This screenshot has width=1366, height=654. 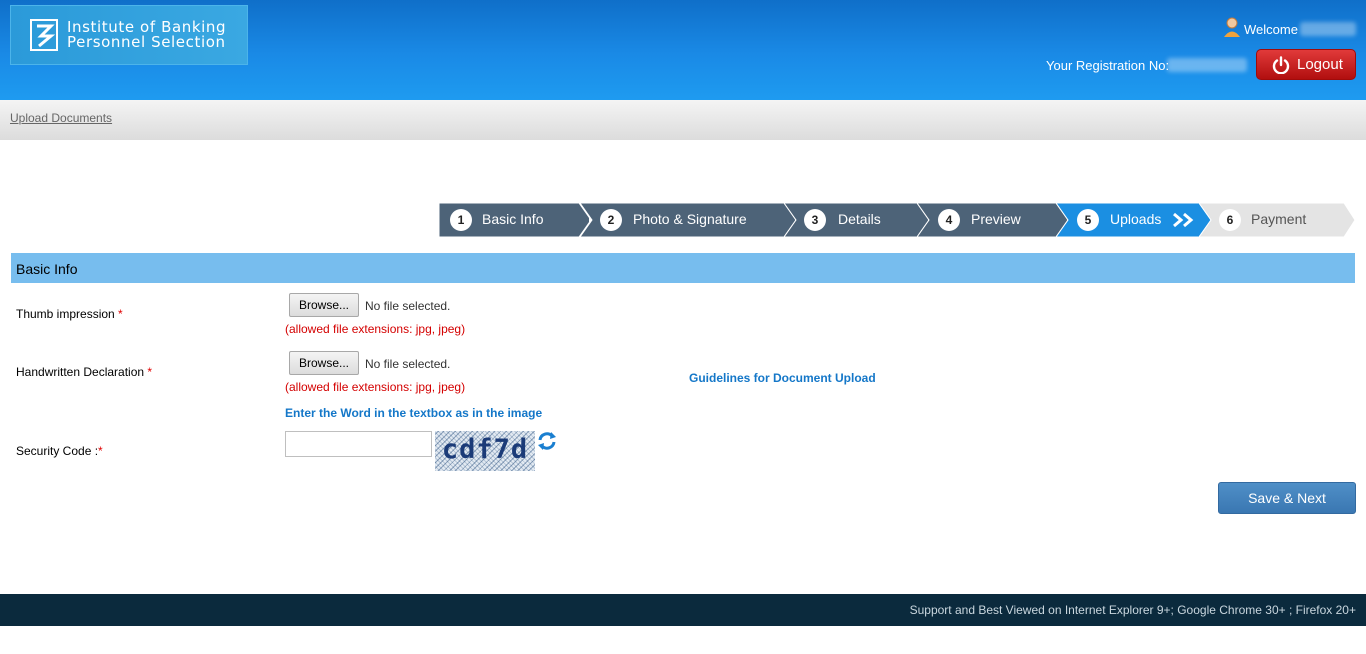 I want to click on thumb-impression-label: Thumb impression *, so click(x=69, y=314).